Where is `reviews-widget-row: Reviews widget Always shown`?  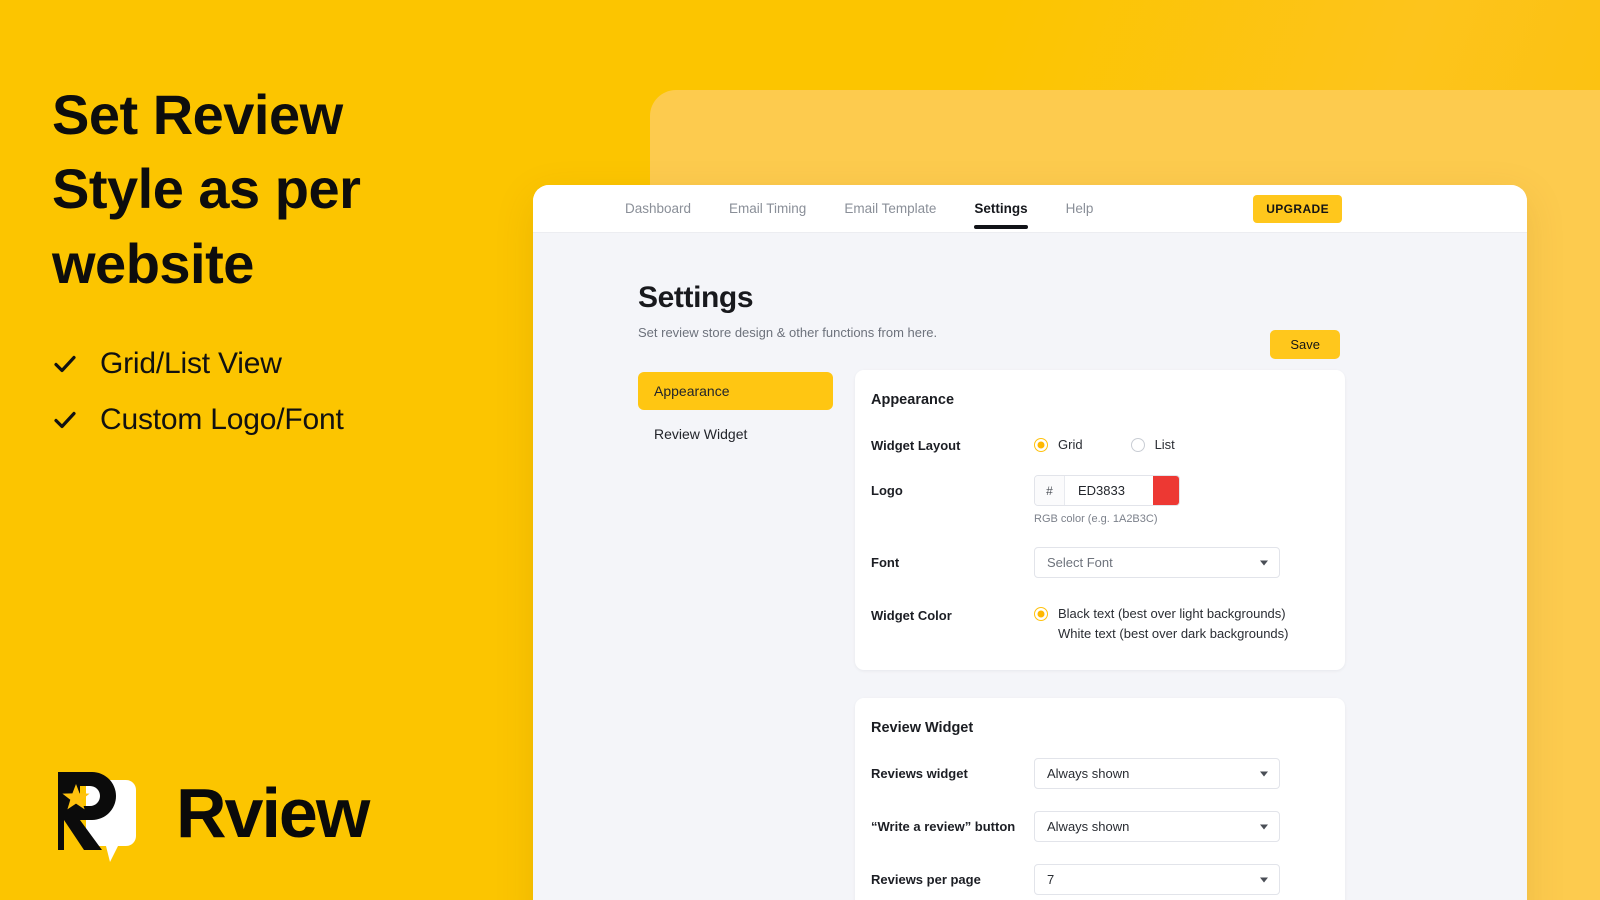 reviews-widget-row: Reviews widget Always shown is located at coordinates (1095, 774).